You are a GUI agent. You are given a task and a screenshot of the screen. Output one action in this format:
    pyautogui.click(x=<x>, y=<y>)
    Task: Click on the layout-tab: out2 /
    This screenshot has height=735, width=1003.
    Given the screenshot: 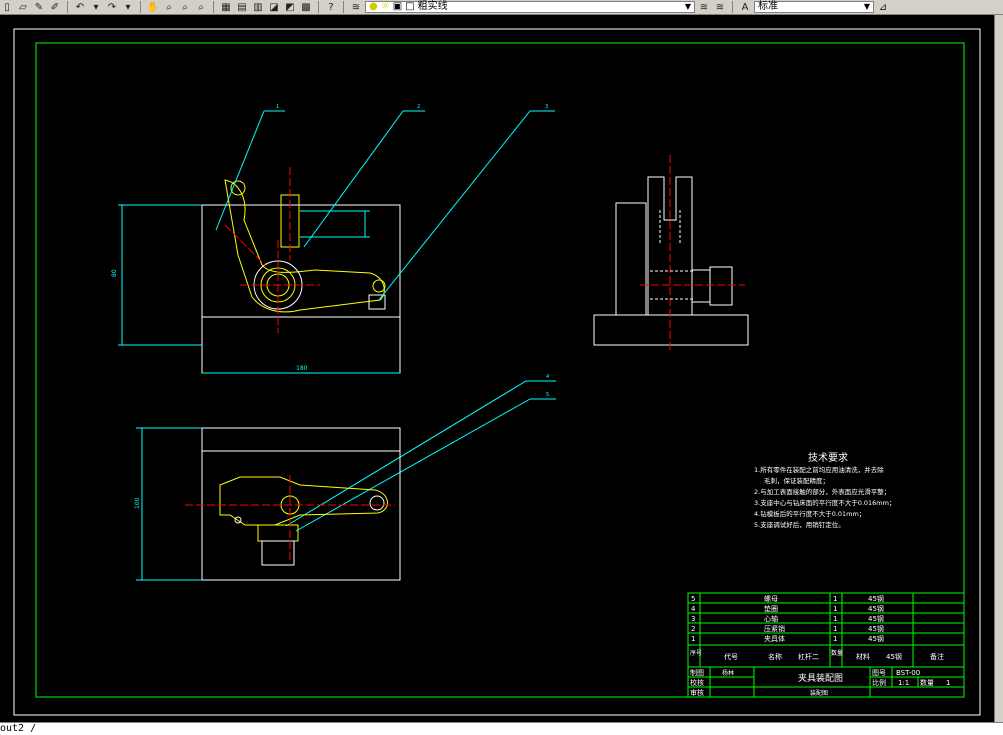 What is the action you would take?
    pyautogui.click(x=18, y=728)
    